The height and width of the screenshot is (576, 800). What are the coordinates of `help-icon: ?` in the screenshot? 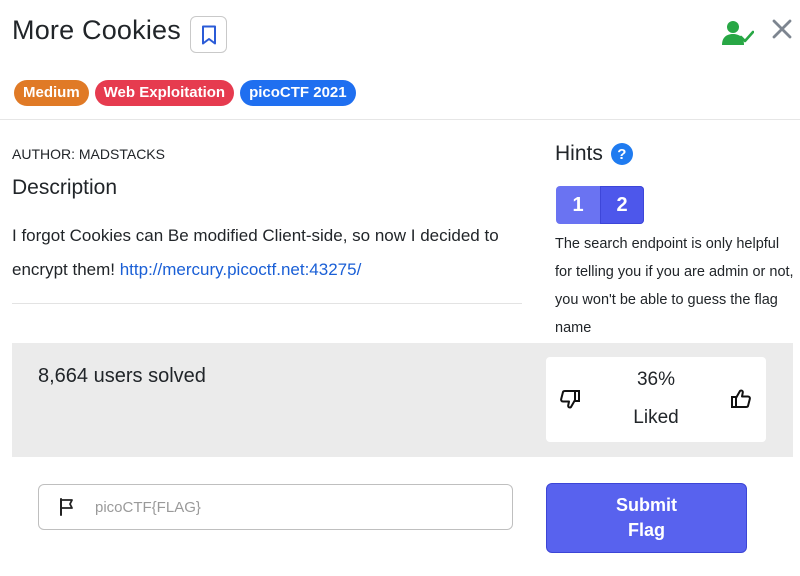 It's located at (621, 154).